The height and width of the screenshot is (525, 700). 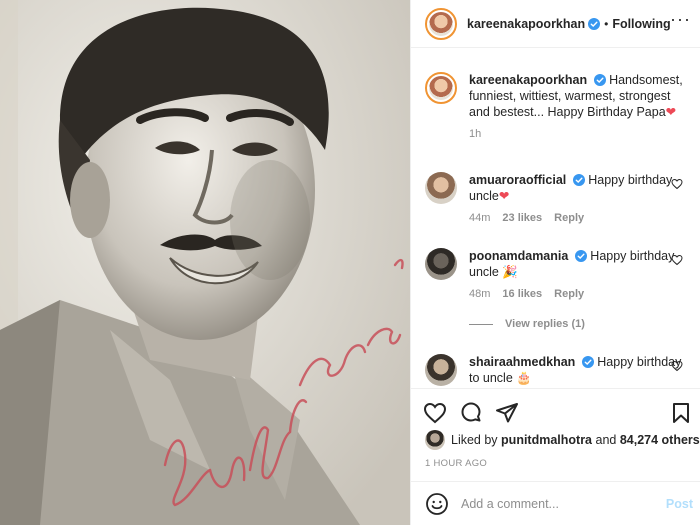 I want to click on party-emoji: 🎉, so click(x=510, y=272).